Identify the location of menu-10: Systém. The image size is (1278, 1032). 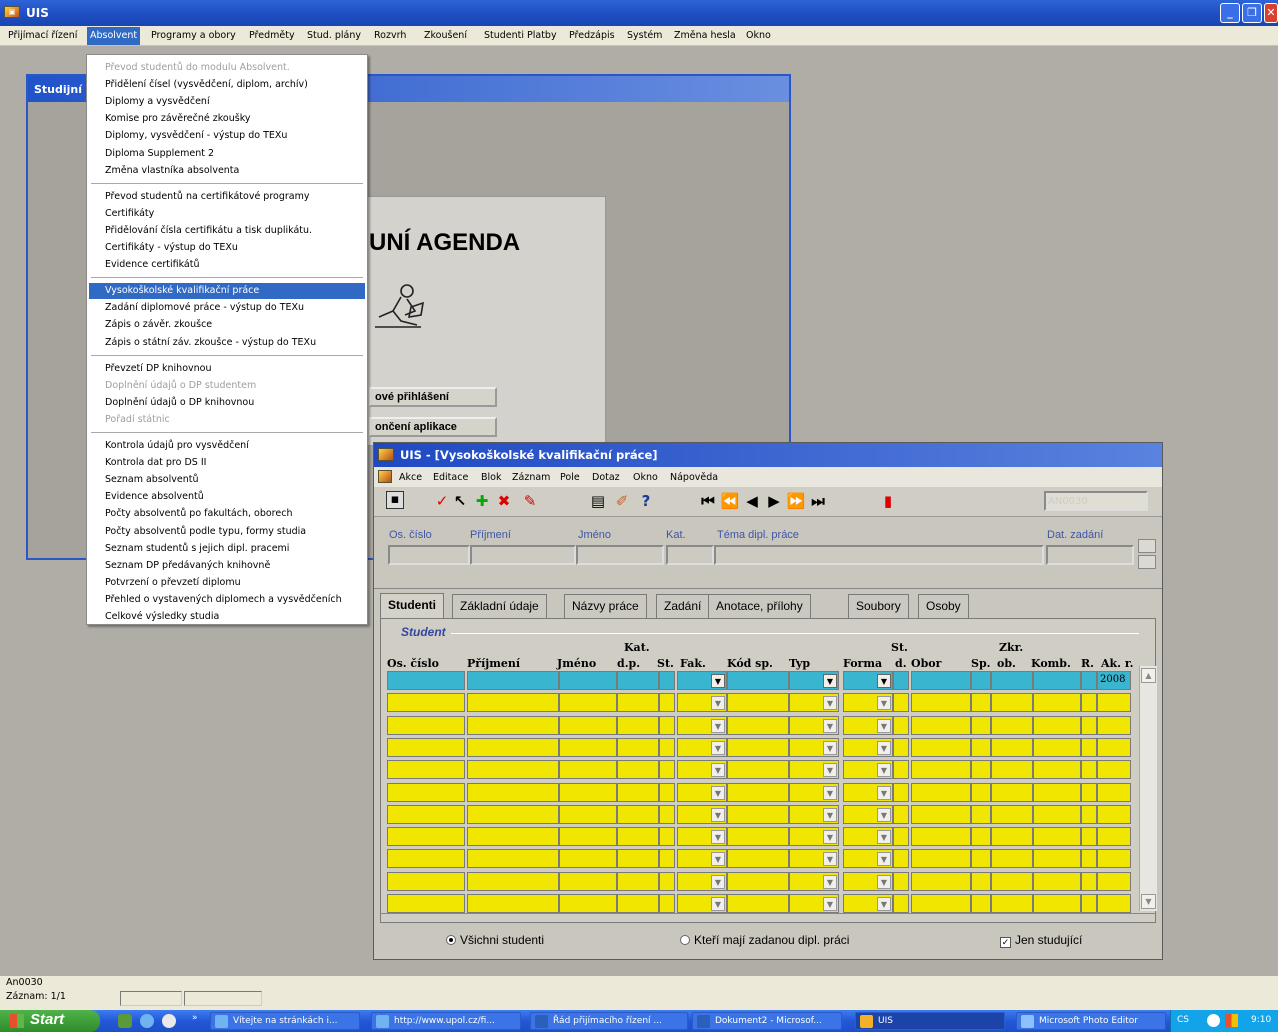
(644, 35).